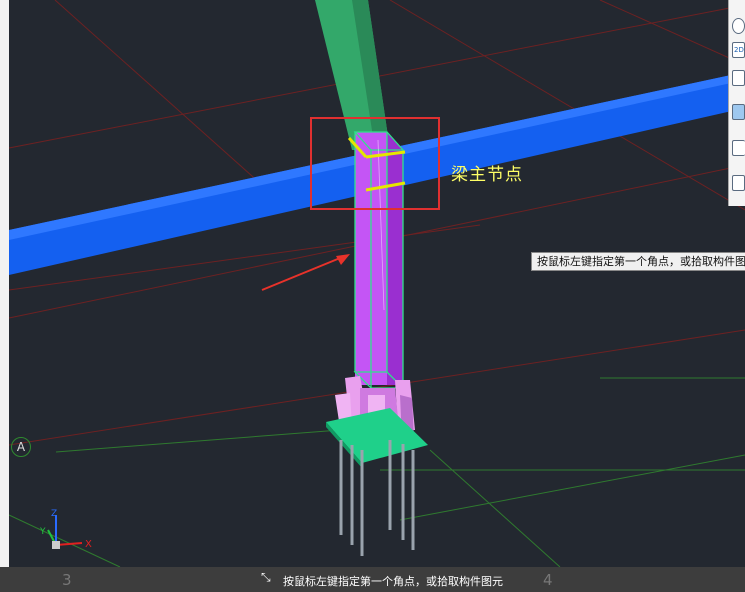 This screenshot has height=592, width=745. Describe the element at coordinates (42, 532) in the screenshot. I see `ucs-y-label: Y` at that location.